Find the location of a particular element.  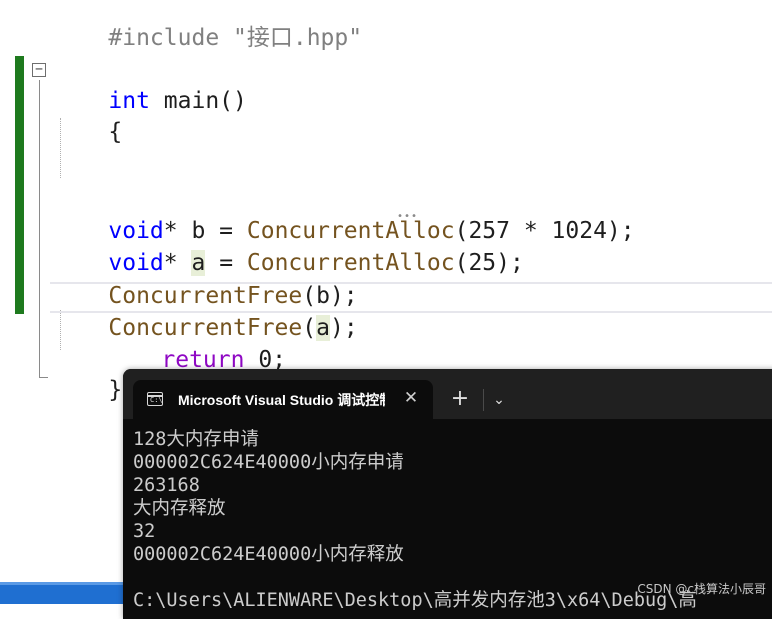

chevron-down-icon: ⌄ is located at coordinates (499, 400).